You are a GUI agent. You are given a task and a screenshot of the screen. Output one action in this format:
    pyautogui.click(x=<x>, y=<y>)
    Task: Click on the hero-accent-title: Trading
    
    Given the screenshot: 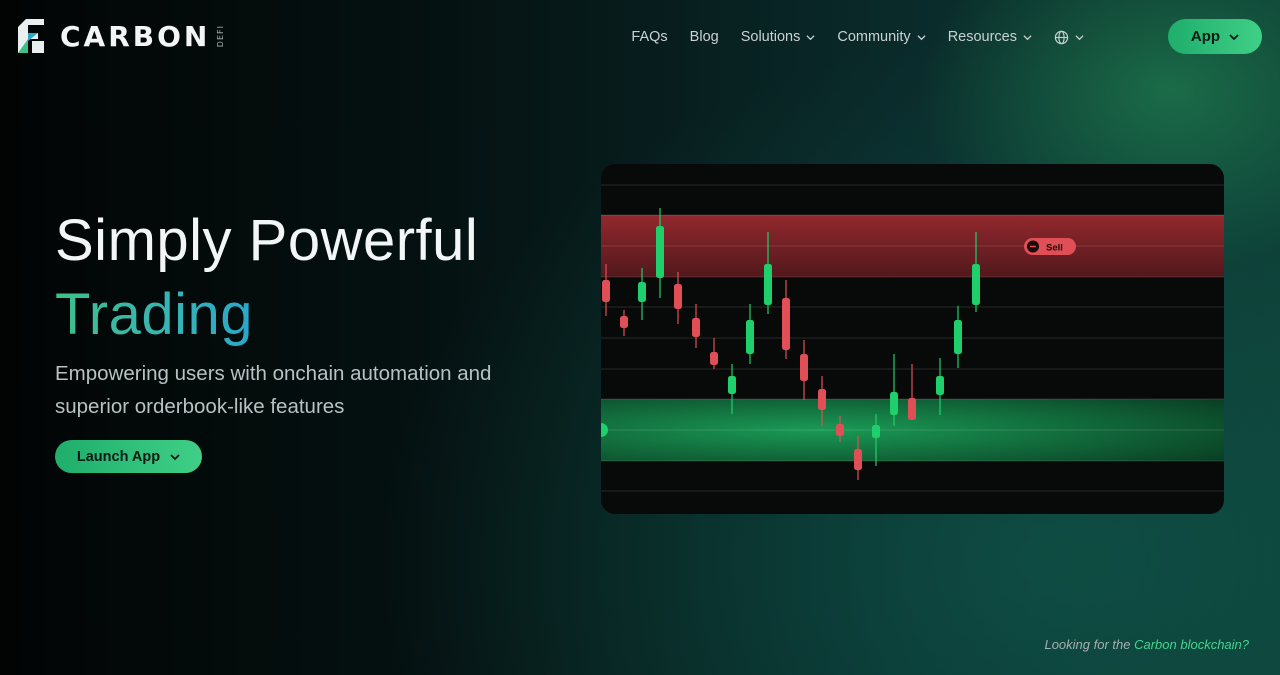 What is the action you would take?
    pyautogui.click(x=154, y=315)
    